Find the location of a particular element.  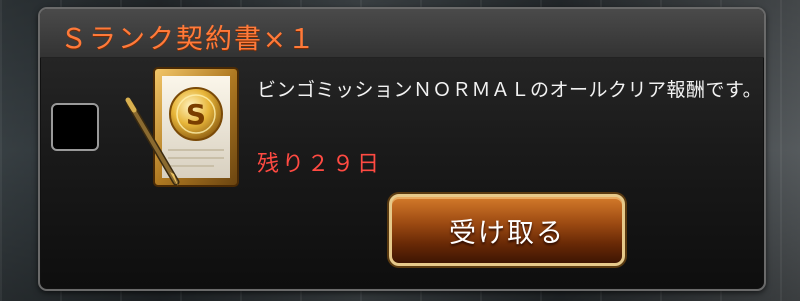

receive-button-label: 受け取る is located at coordinates (507, 233).